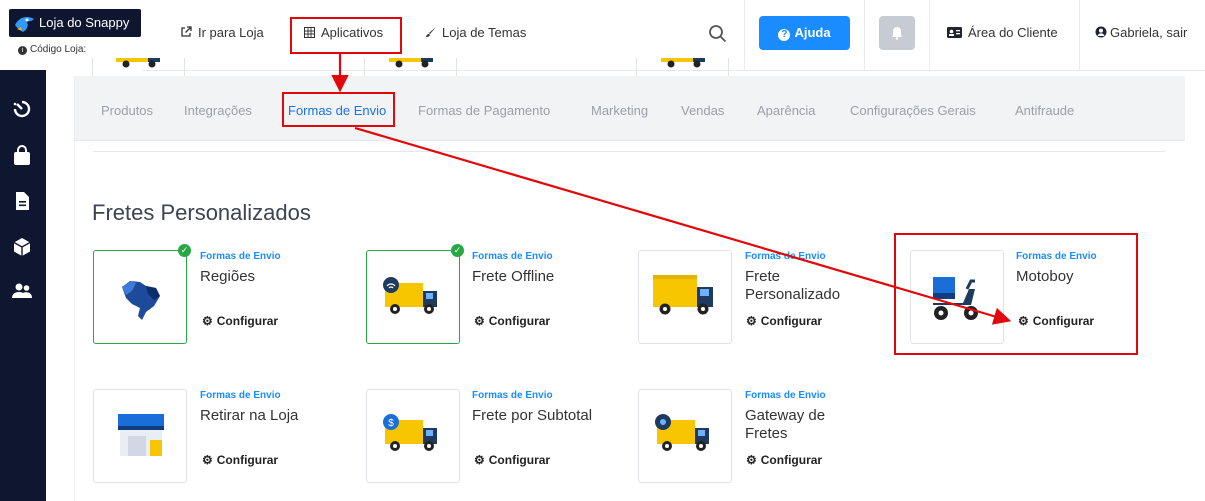  What do you see at coordinates (513, 276) in the screenshot?
I see `card-name: Frete Offline` at bounding box center [513, 276].